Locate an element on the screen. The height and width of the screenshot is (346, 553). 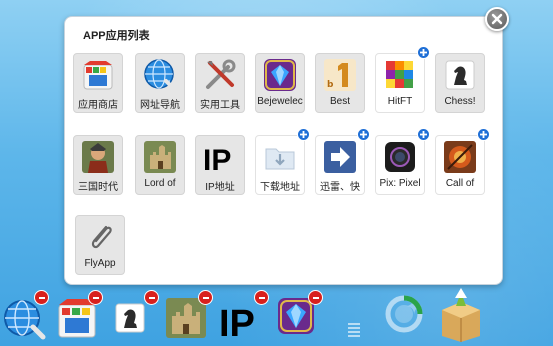
app-tile-app-store: 应用商店 is located at coordinates (98, 84).